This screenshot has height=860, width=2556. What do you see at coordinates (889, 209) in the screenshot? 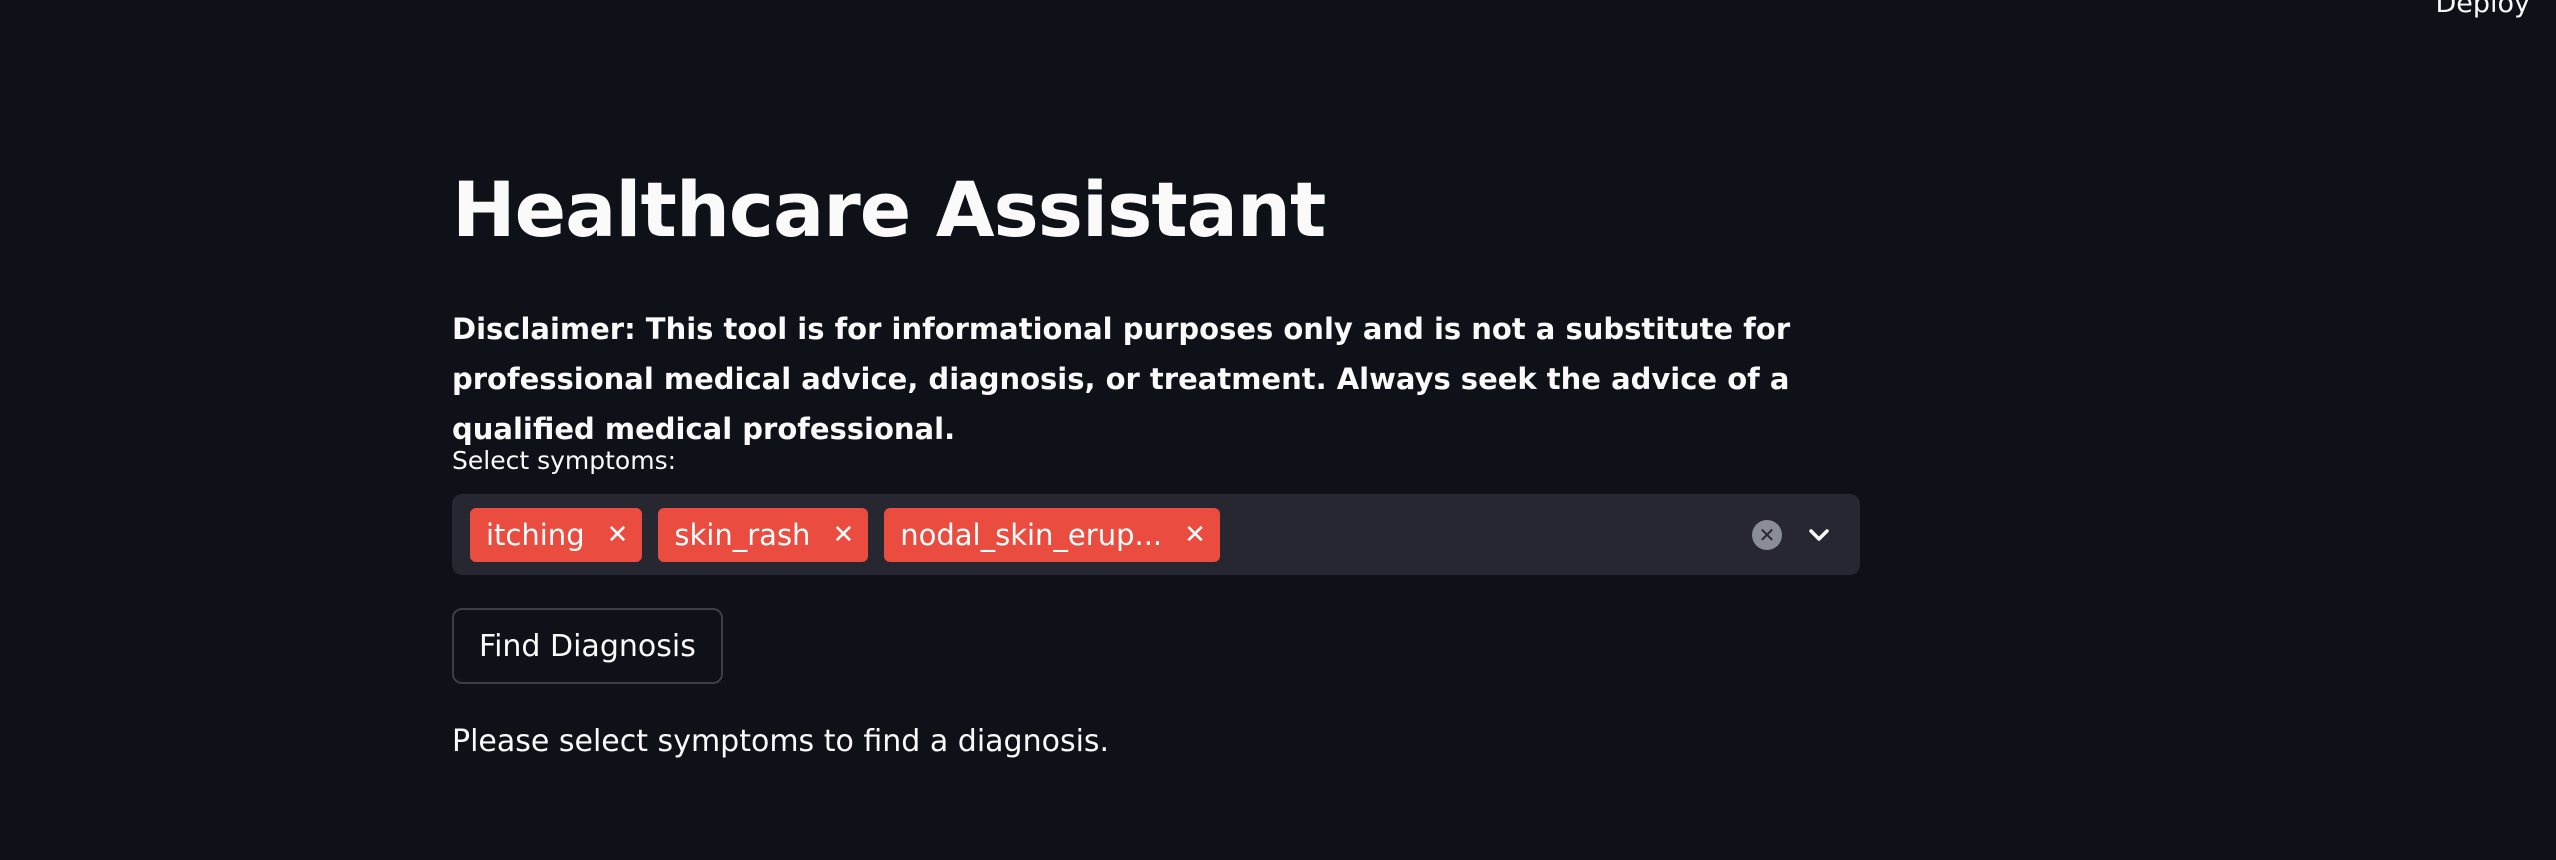
I see `page-title: Healthcare Assistant` at bounding box center [889, 209].